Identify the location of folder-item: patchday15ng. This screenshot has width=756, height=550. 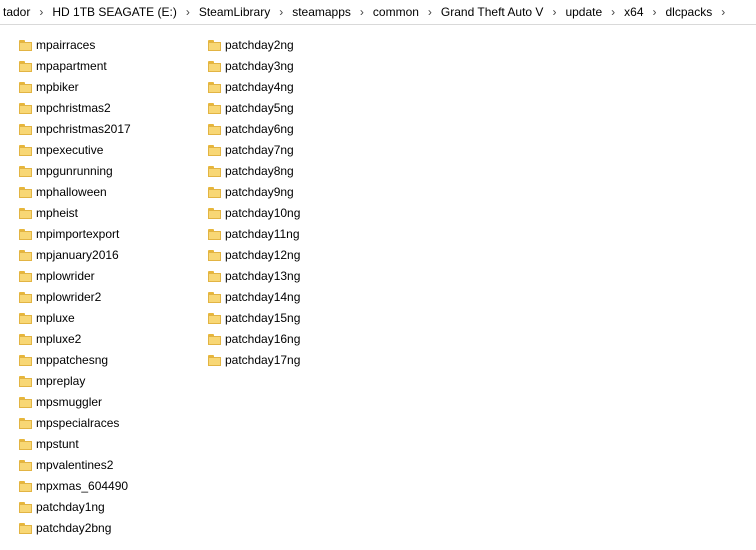
(300, 318).